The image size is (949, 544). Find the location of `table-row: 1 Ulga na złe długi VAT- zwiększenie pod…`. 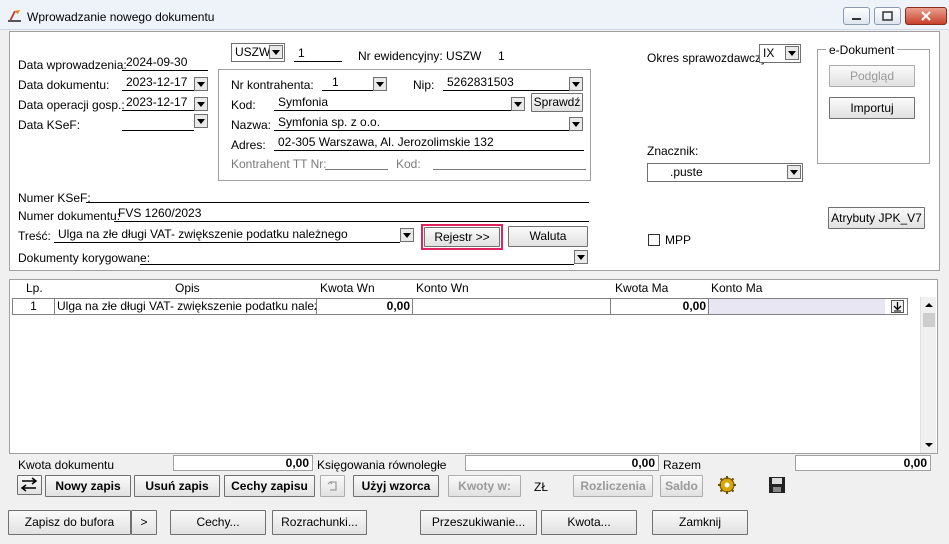

table-row: 1 Ulga na złe długi VAT- zwiększenie pod… is located at coordinates (460, 306).